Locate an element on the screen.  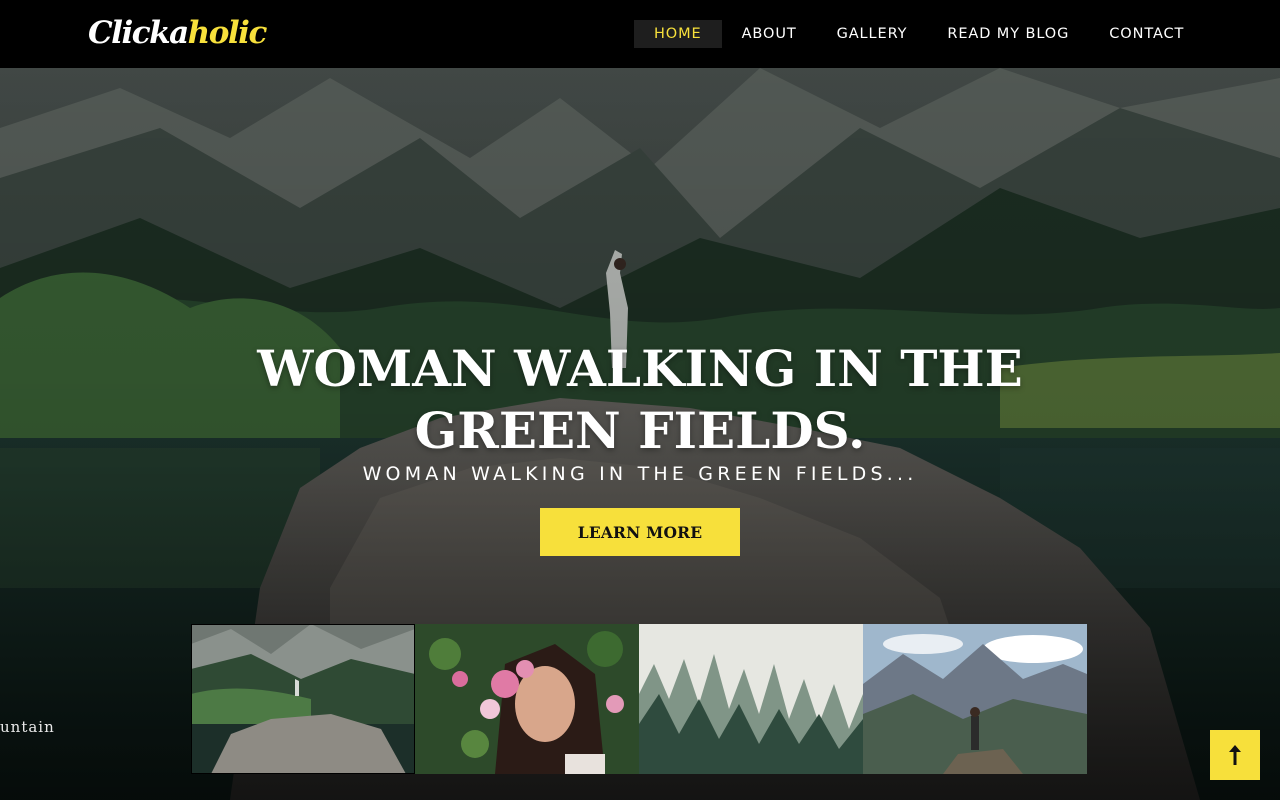
learn-more-button: LEARN MORE is located at coordinates (640, 532).